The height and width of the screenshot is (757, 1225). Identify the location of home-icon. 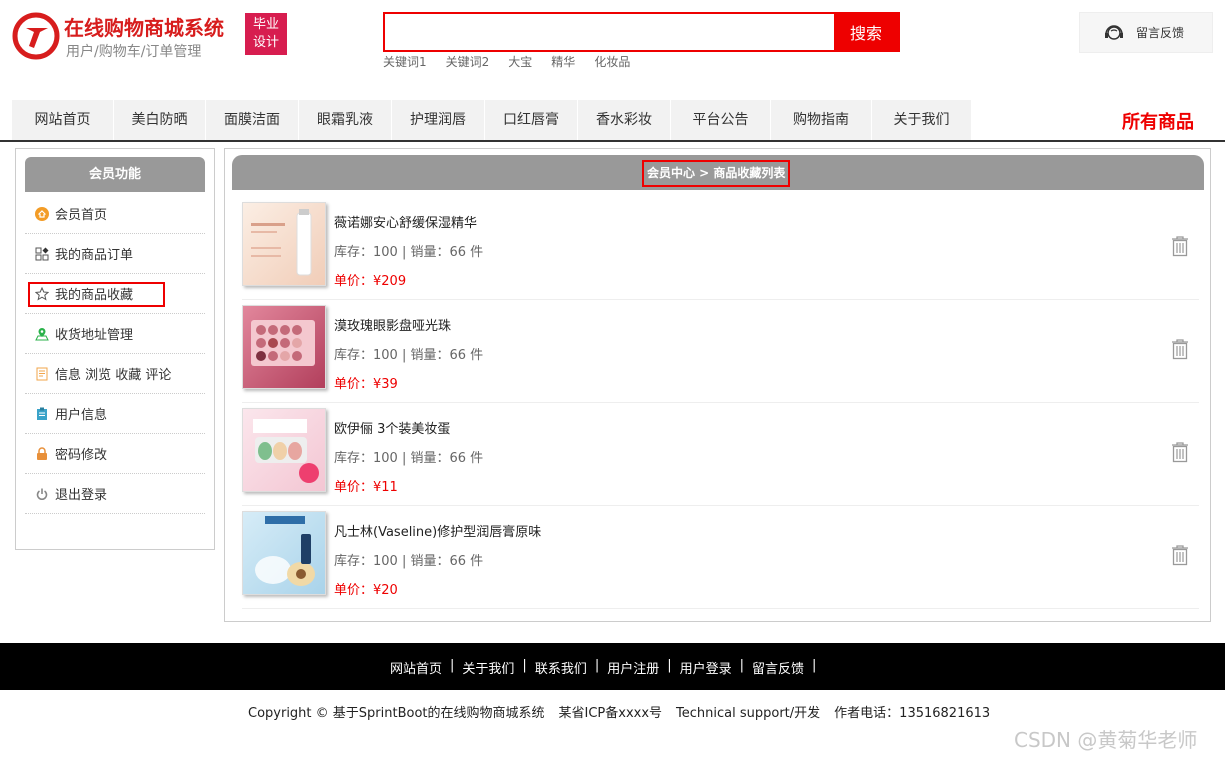
(42, 213).